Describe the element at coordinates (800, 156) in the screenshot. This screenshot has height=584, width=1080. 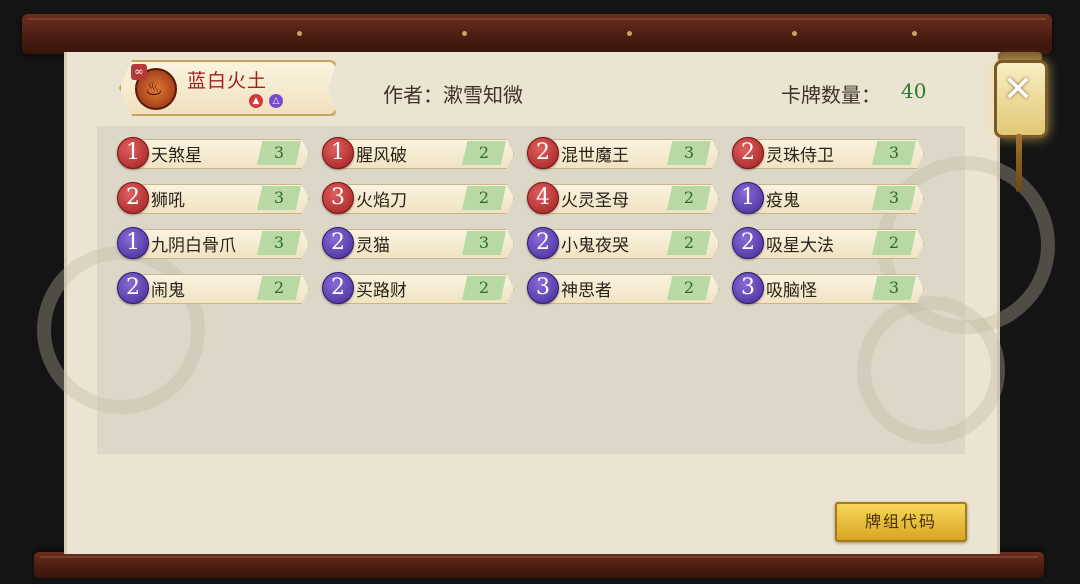
I see `card-name: 灵珠侍卫` at that location.